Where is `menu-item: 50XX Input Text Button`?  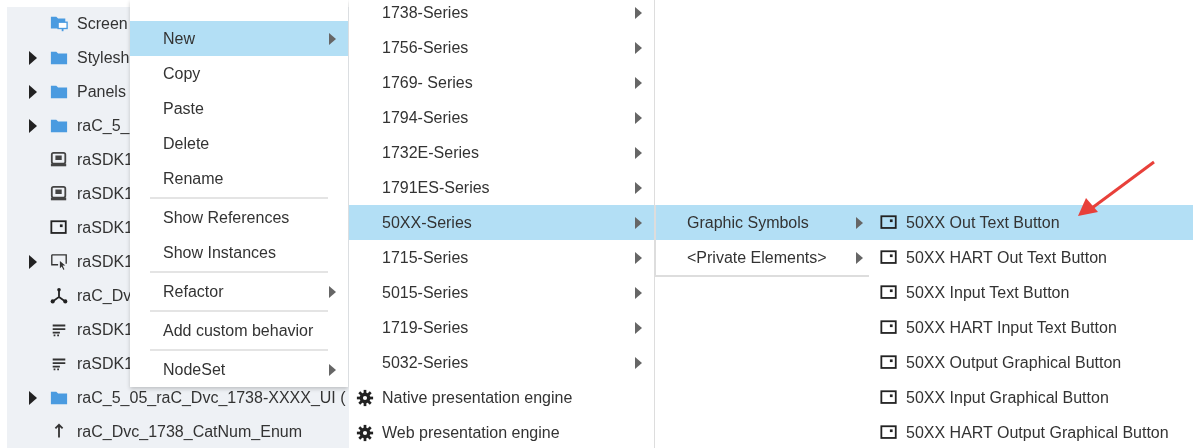
menu-item: 50XX Input Text Button is located at coordinates (1030, 292).